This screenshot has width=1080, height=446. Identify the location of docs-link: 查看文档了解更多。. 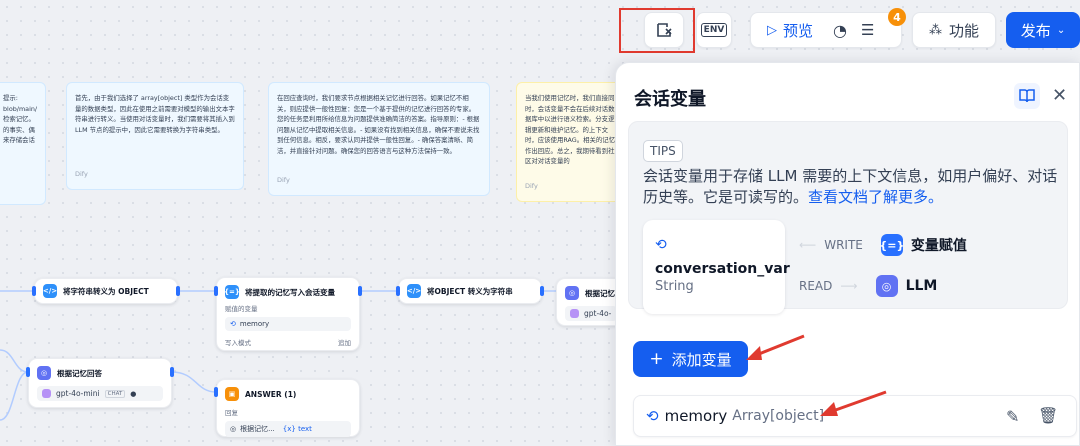
(875, 197).